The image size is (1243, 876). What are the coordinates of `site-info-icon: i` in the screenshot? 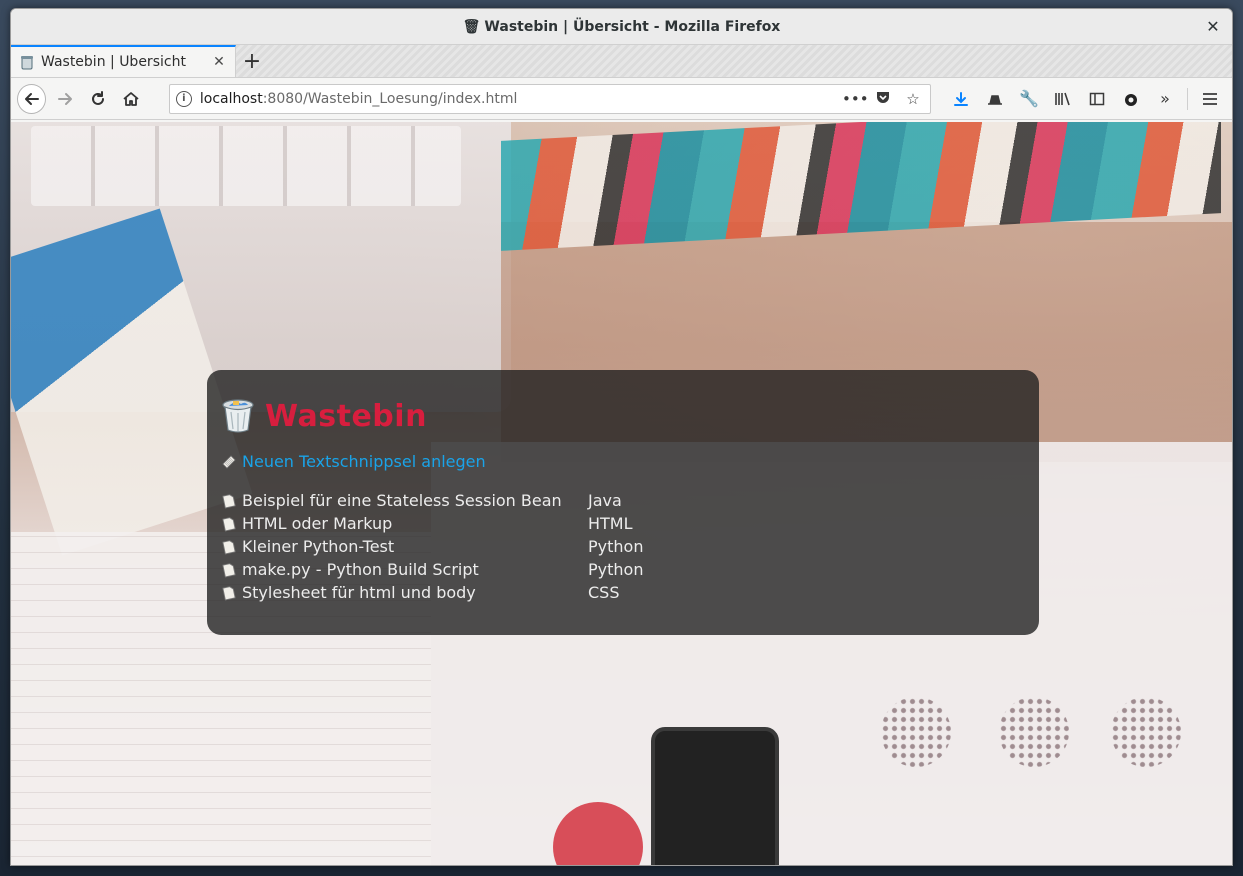 It's located at (183, 98).